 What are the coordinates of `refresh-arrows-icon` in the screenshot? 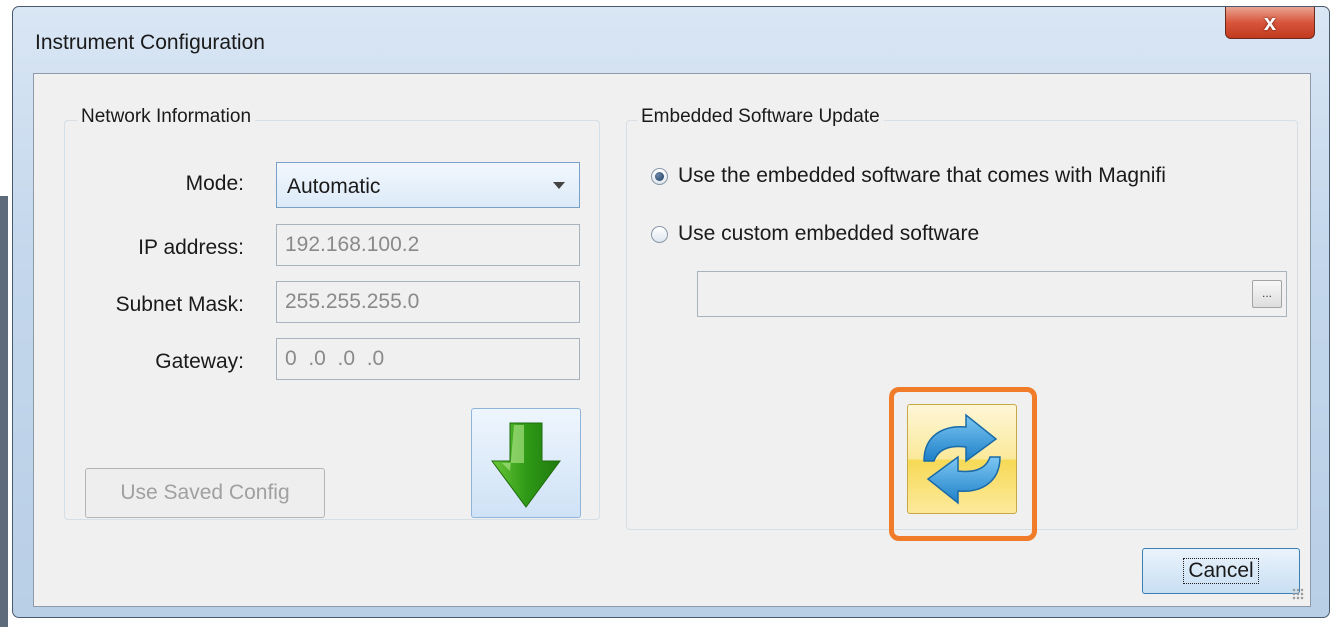 It's located at (962, 459).